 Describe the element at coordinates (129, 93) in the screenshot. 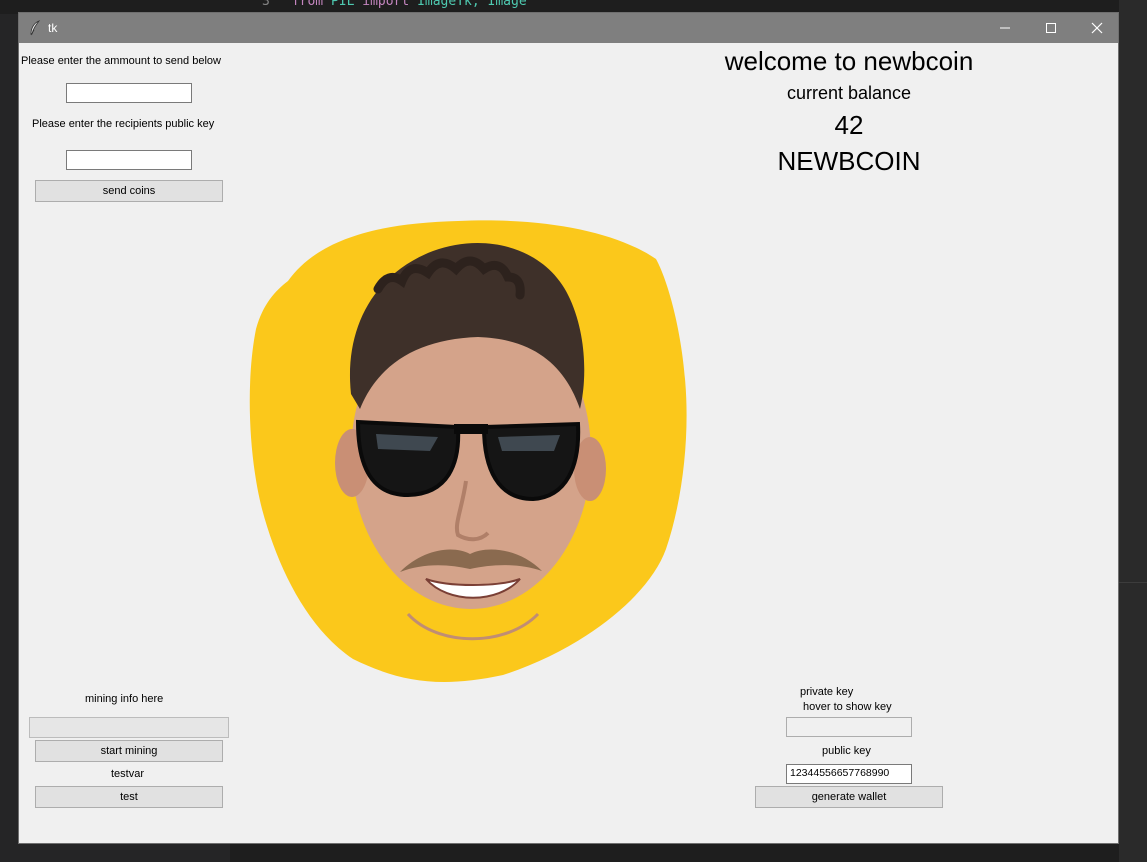

I see `amount-input` at that location.